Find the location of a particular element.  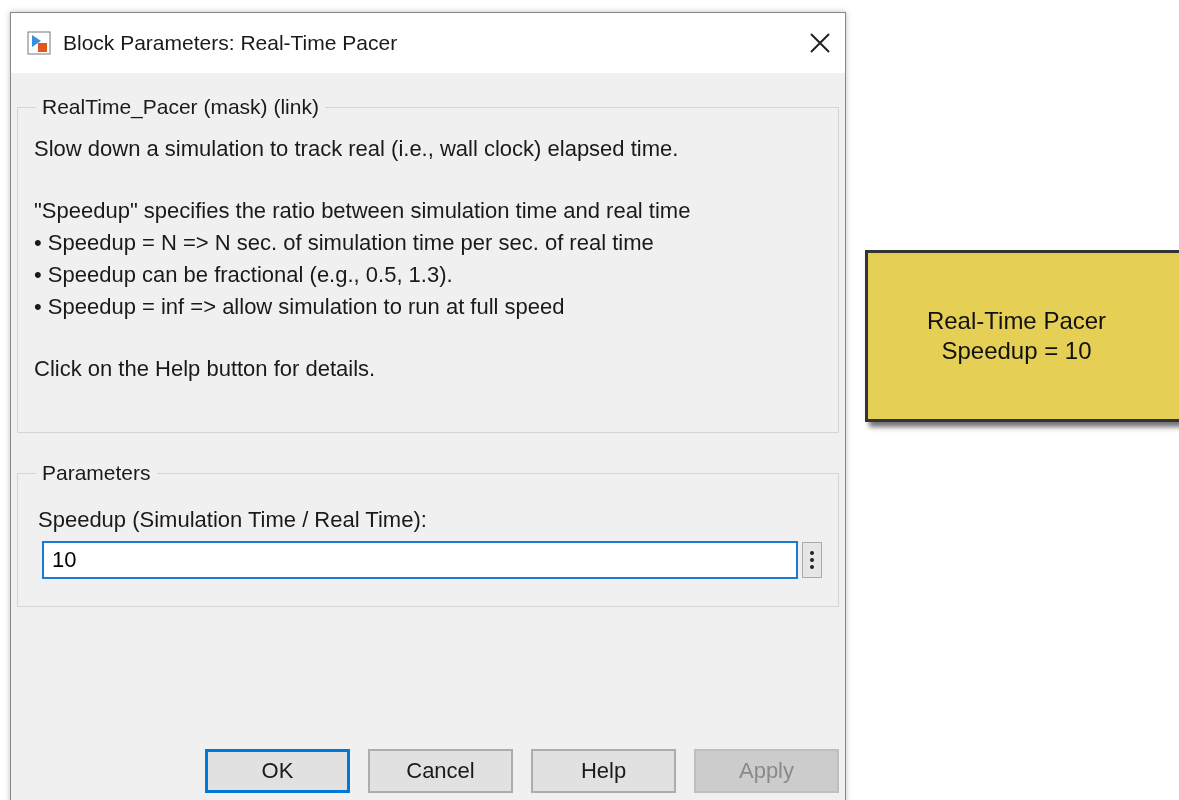

description-line: "Speedup" specifies the ratio between simulation time and real time is located at coordinates (363, 211).